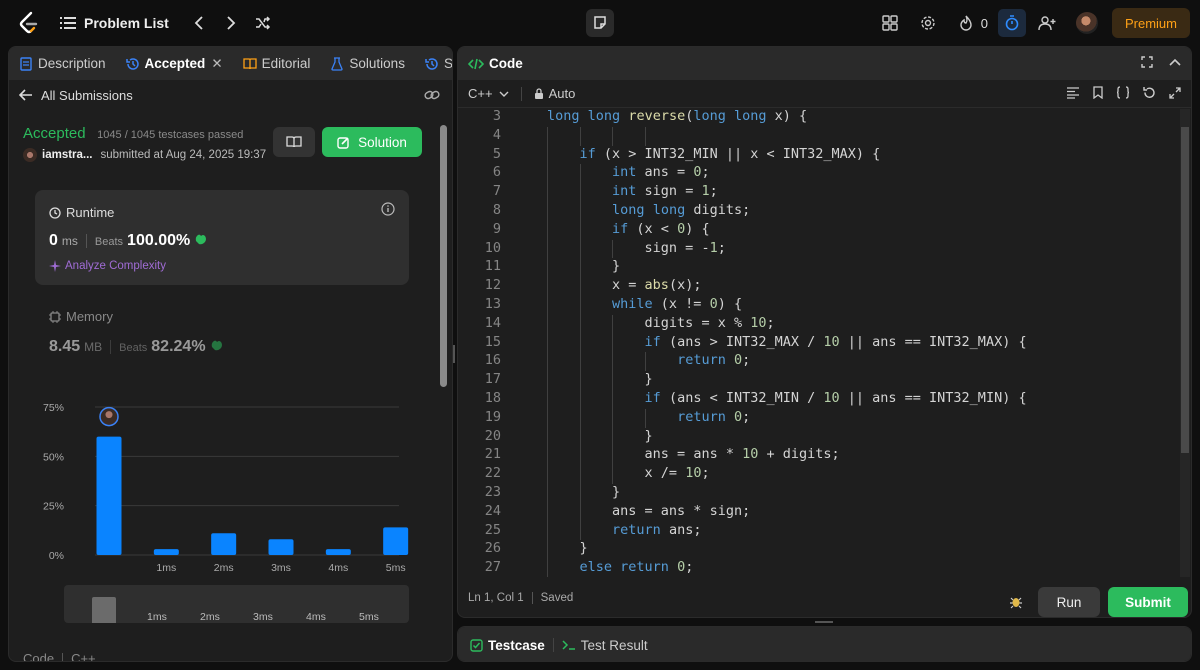  I want to click on submit-button: Submit, so click(1148, 602).